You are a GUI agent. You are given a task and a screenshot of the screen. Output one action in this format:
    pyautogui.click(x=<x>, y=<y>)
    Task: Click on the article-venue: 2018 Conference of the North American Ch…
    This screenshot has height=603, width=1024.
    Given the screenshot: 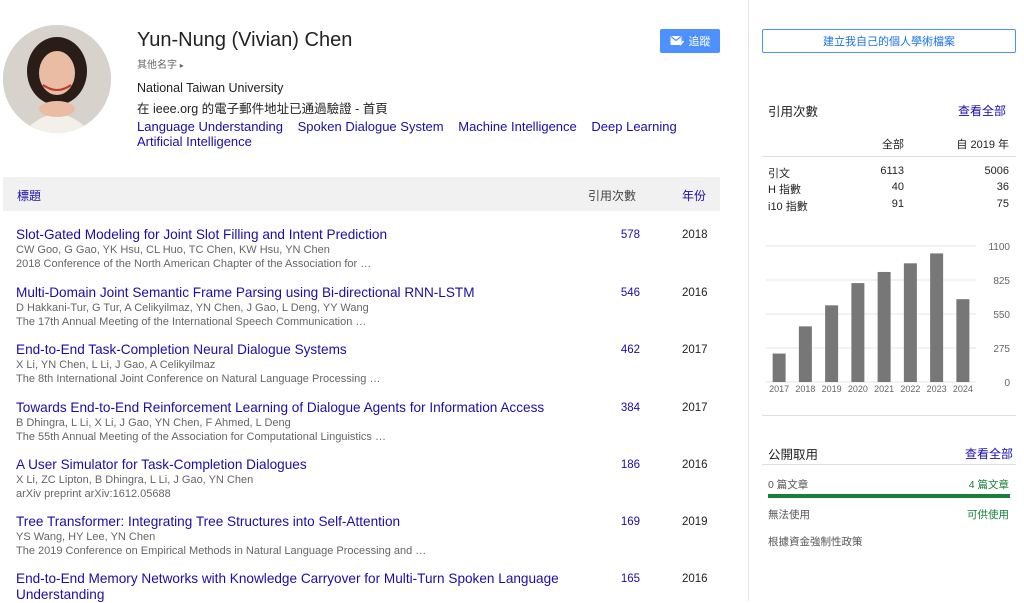 What is the action you would take?
    pyautogui.click(x=194, y=264)
    